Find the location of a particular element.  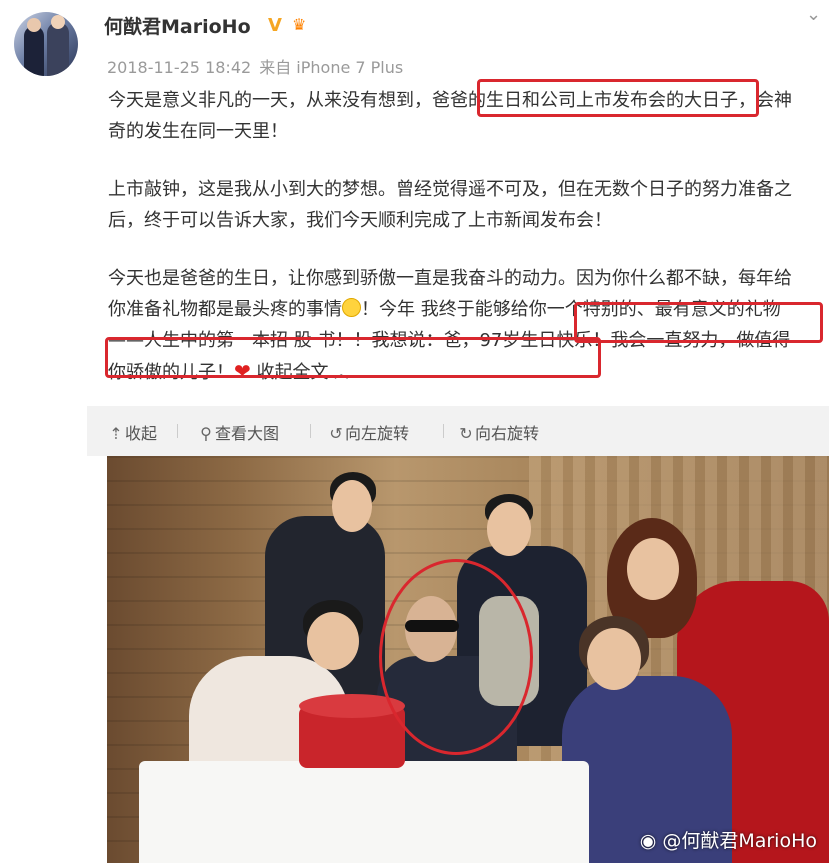

avatar-figure-right is located at coordinates (58, 49).